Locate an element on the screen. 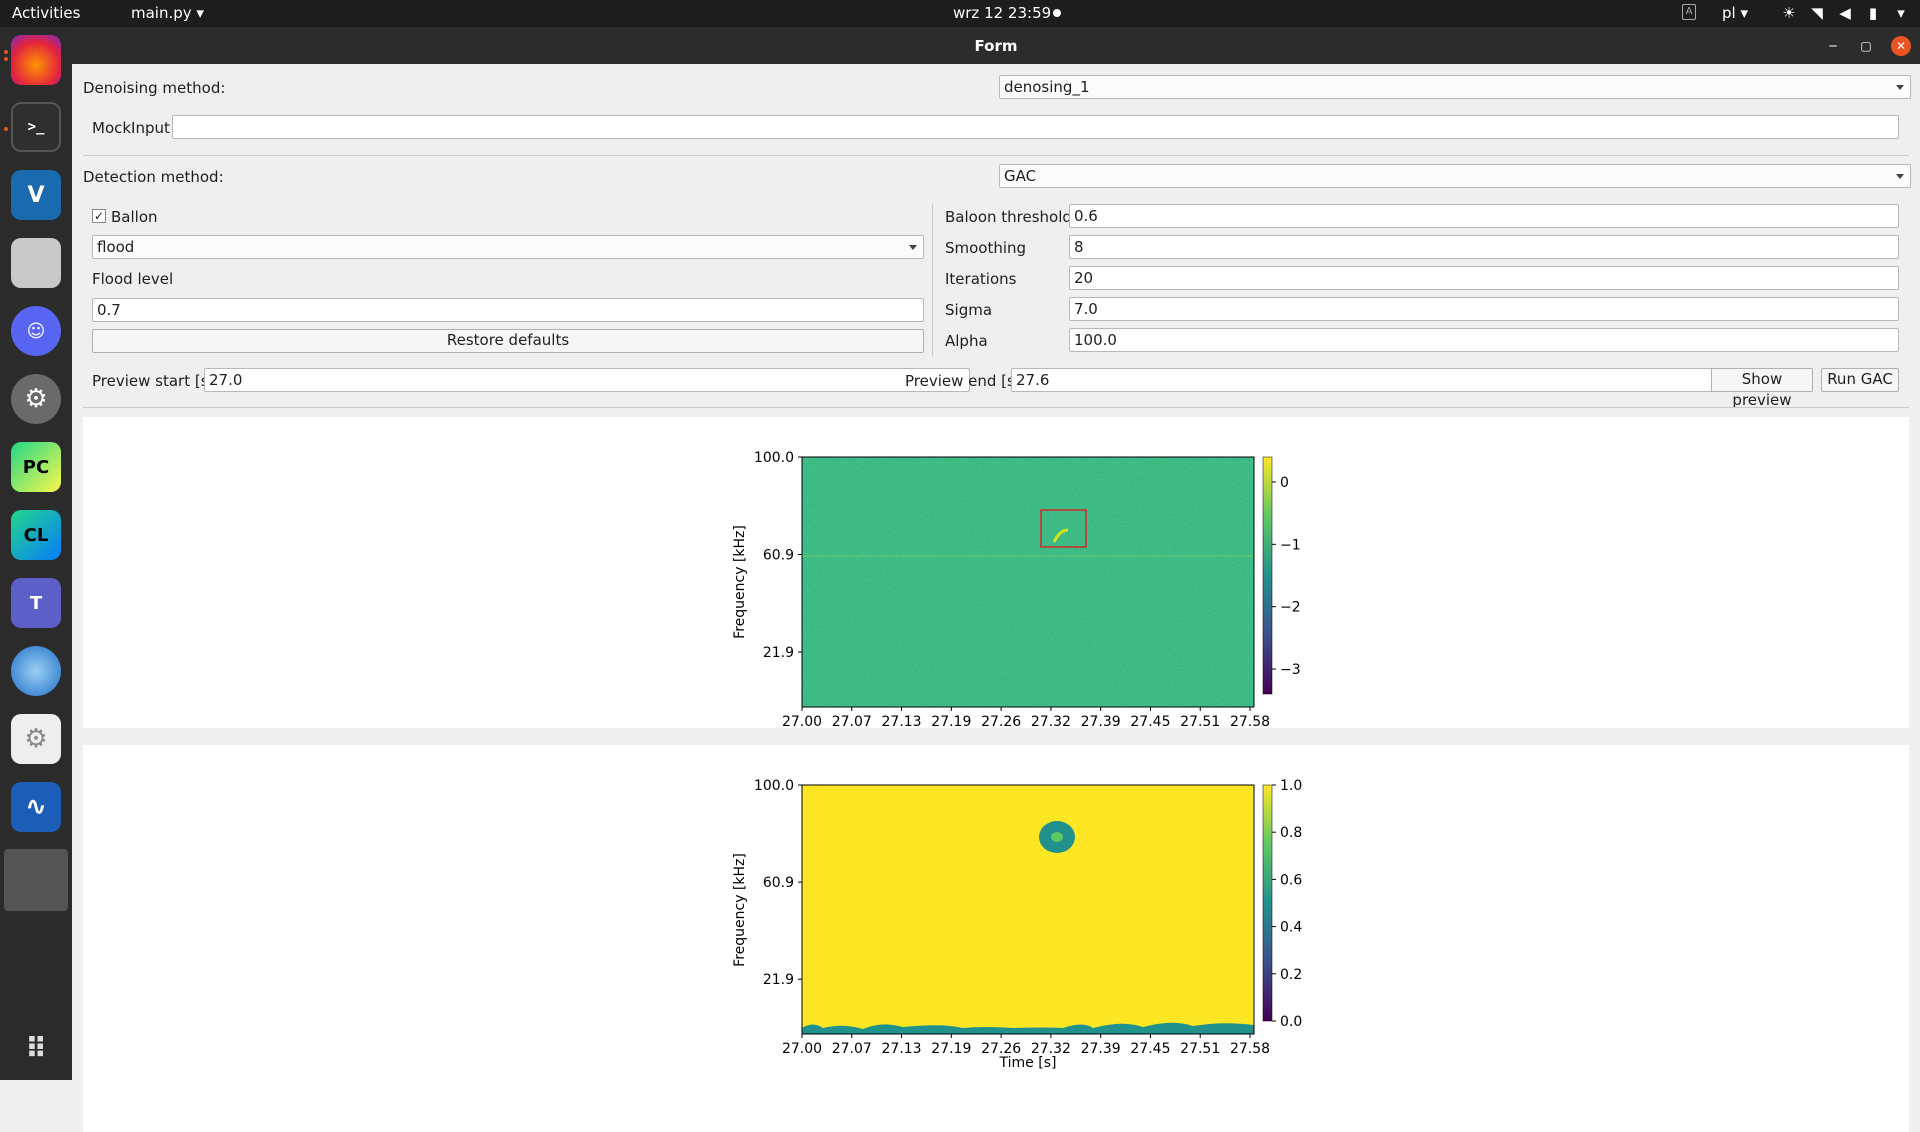 This screenshot has width=1920, height=1132. alpha-input: 100.0 is located at coordinates (1484, 340).